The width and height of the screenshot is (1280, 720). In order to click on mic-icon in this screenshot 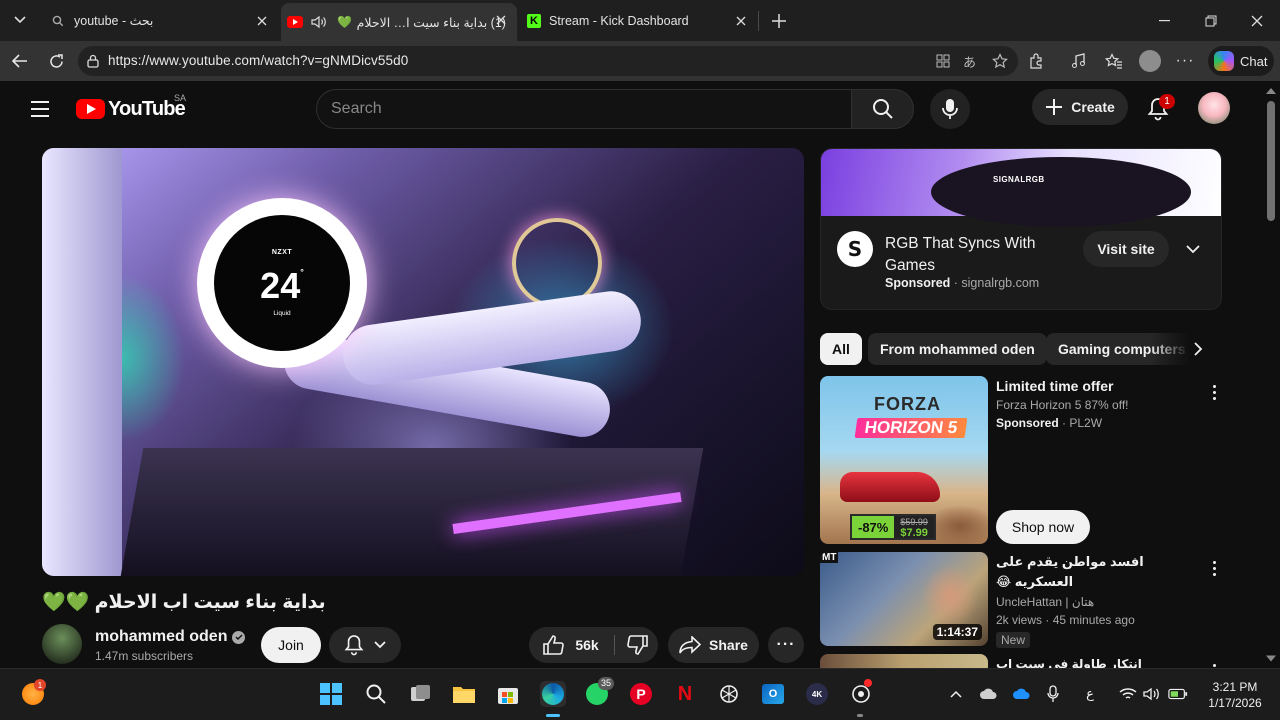, I will do `click(950, 109)`.